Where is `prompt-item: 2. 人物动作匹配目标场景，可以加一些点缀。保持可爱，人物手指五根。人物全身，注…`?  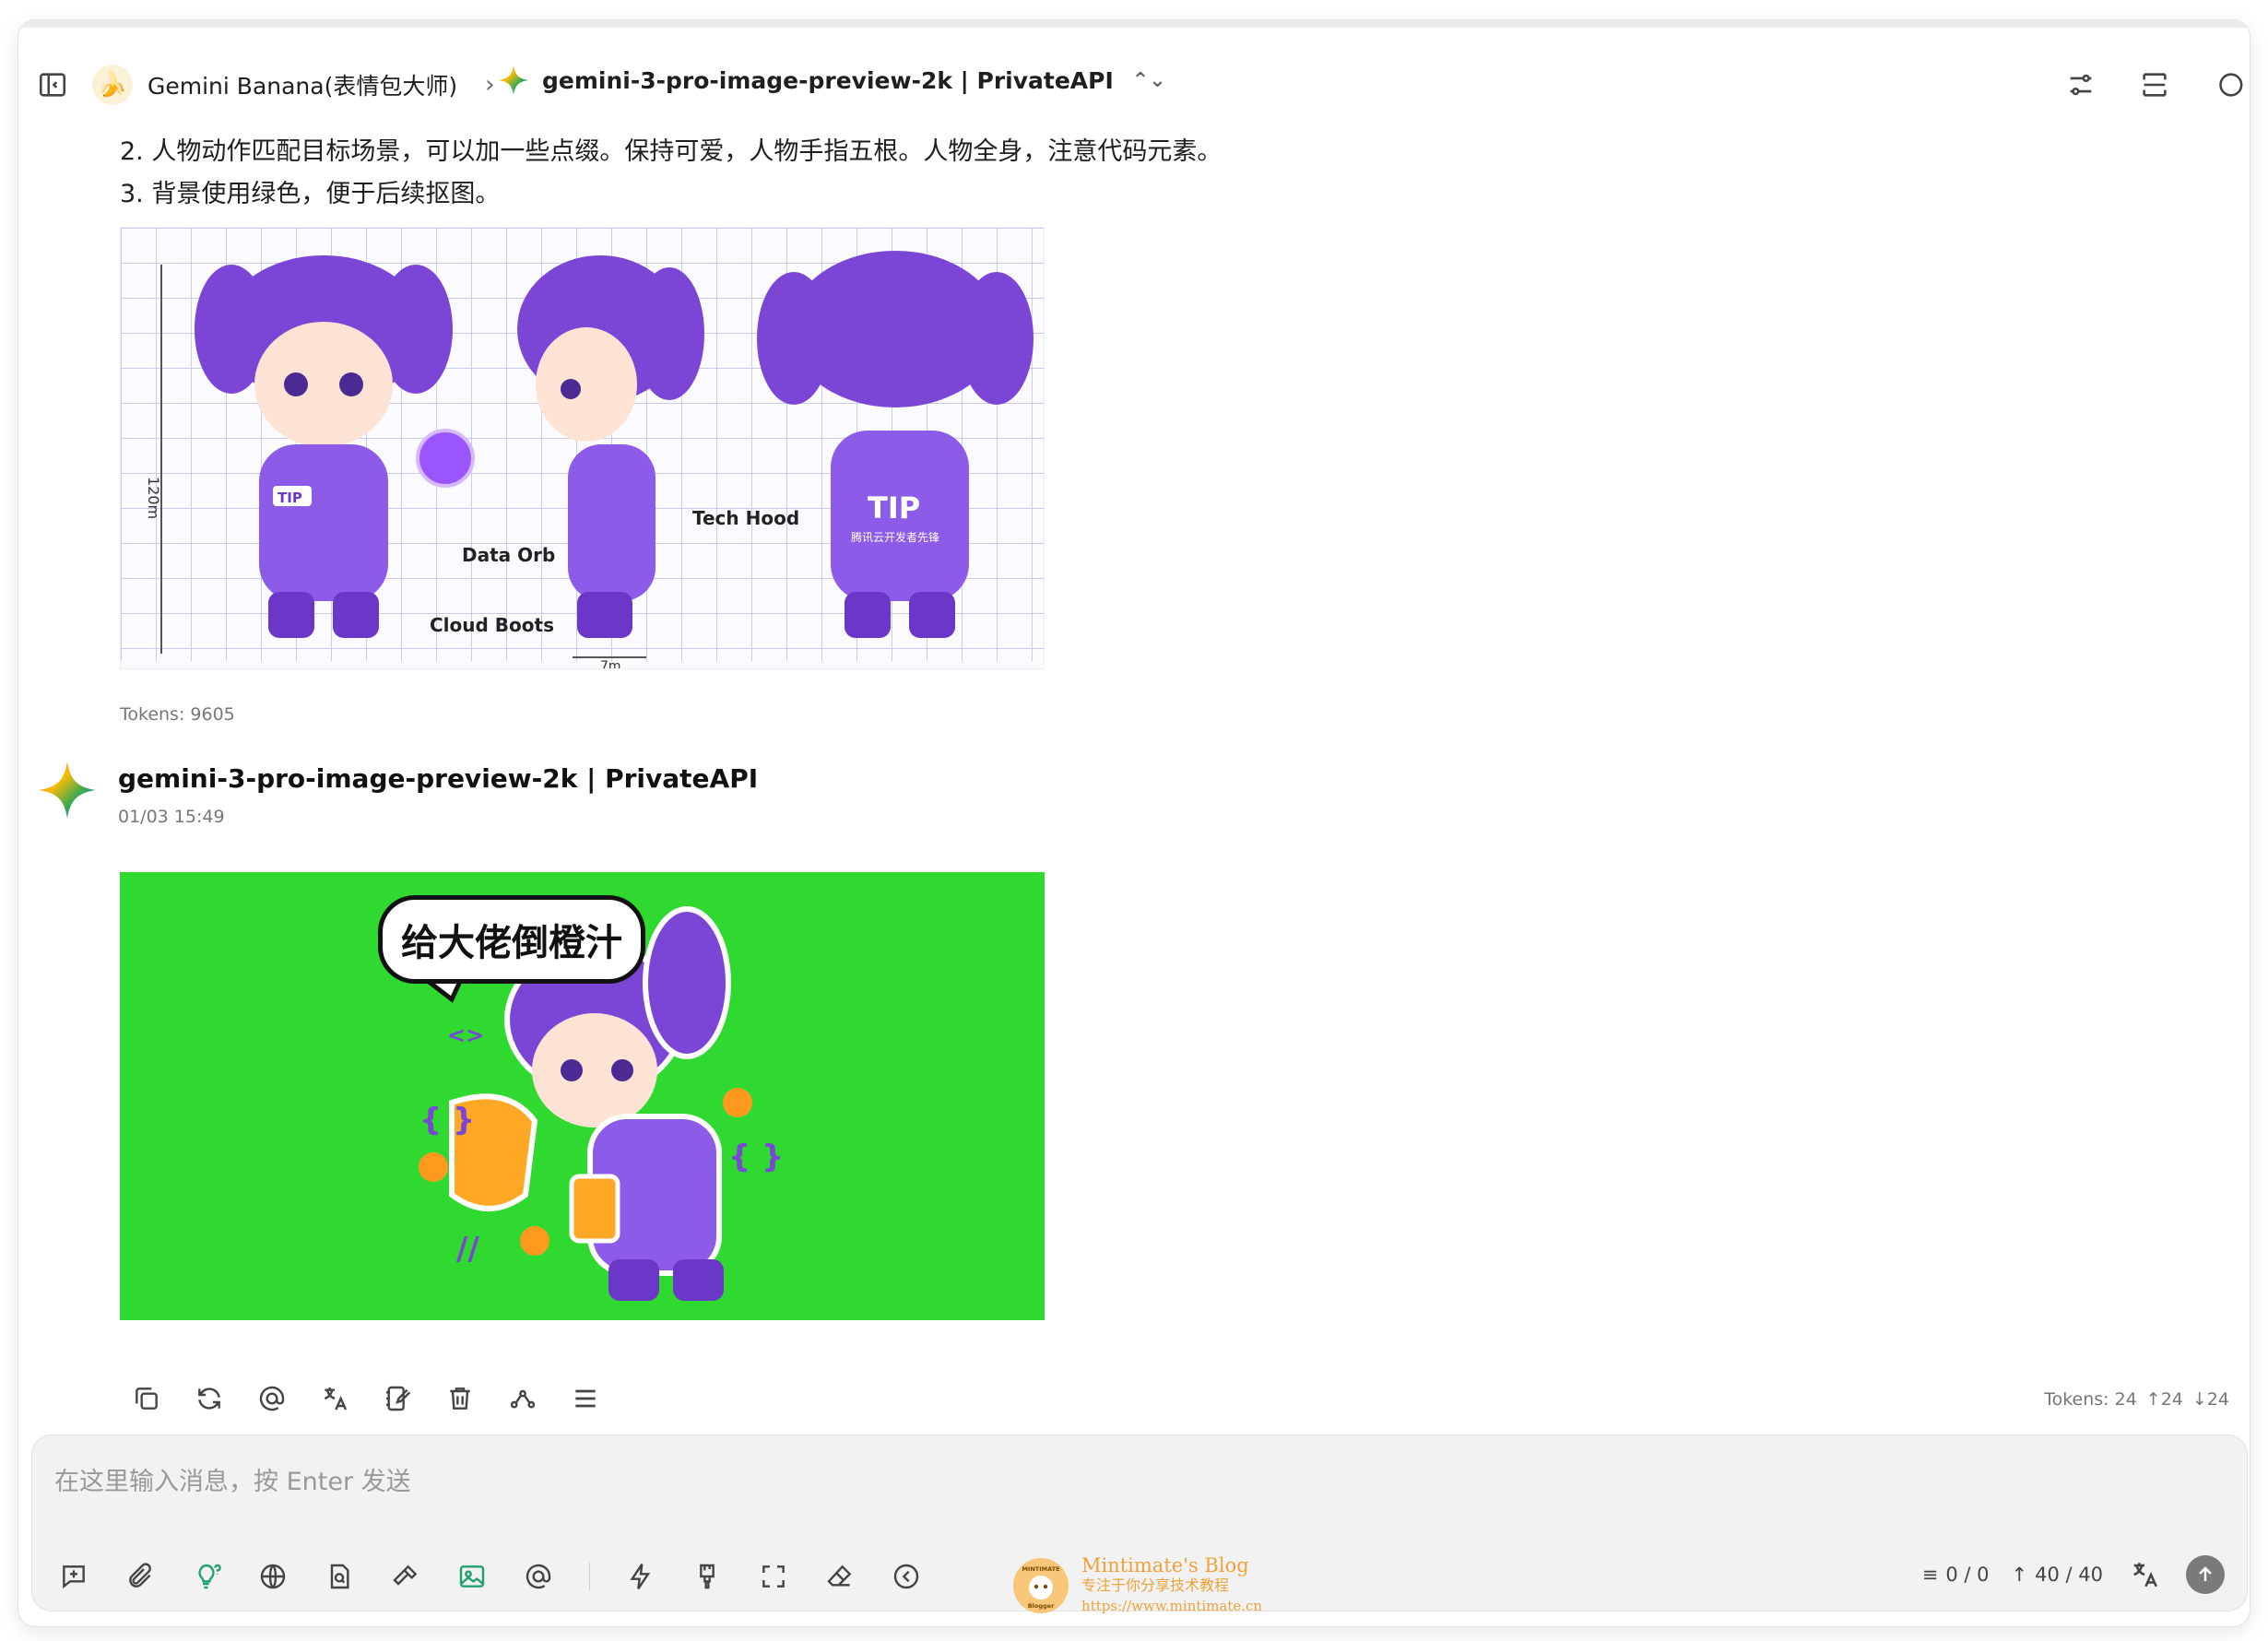
prompt-item: 2. 人物动作匹配目标场景，可以加一些点缀。保持可爱，人物手指五根。人物全身，注… is located at coordinates (671, 151).